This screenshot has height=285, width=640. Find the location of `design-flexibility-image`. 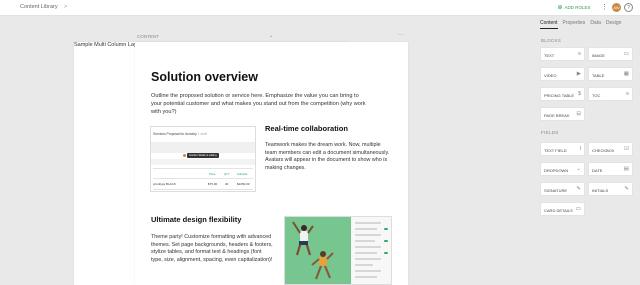

design-flexibility-image is located at coordinates (338, 250).